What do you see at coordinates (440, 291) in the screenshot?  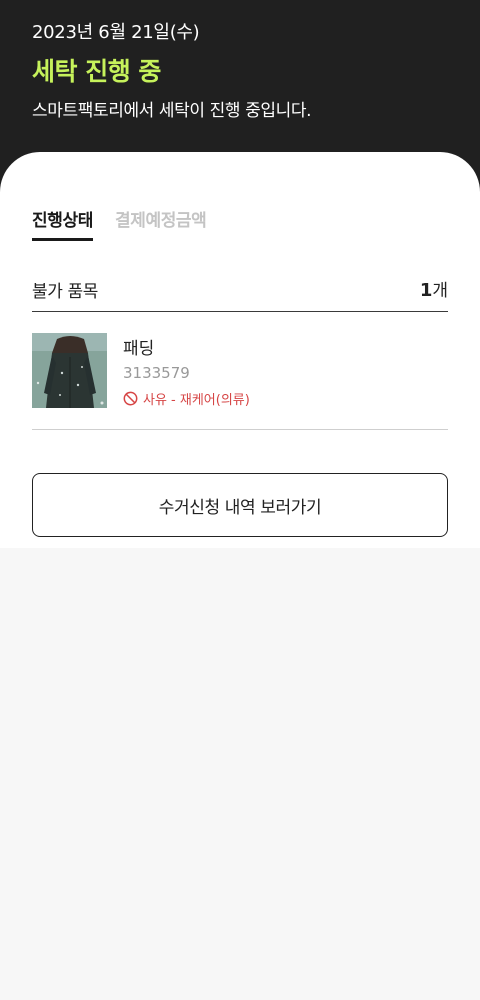 I see `item-count-unit: 개` at bounding box center [440, 291].